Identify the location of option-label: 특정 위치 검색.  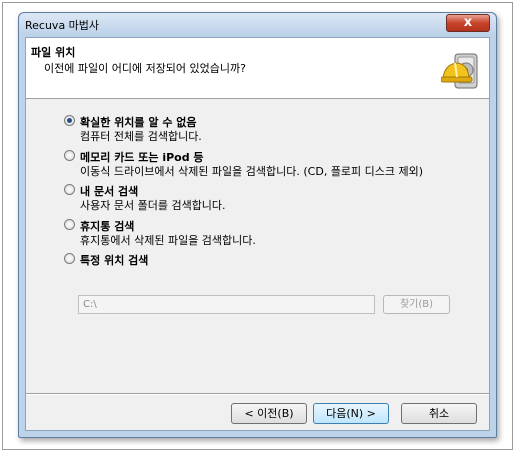
(114, 260).